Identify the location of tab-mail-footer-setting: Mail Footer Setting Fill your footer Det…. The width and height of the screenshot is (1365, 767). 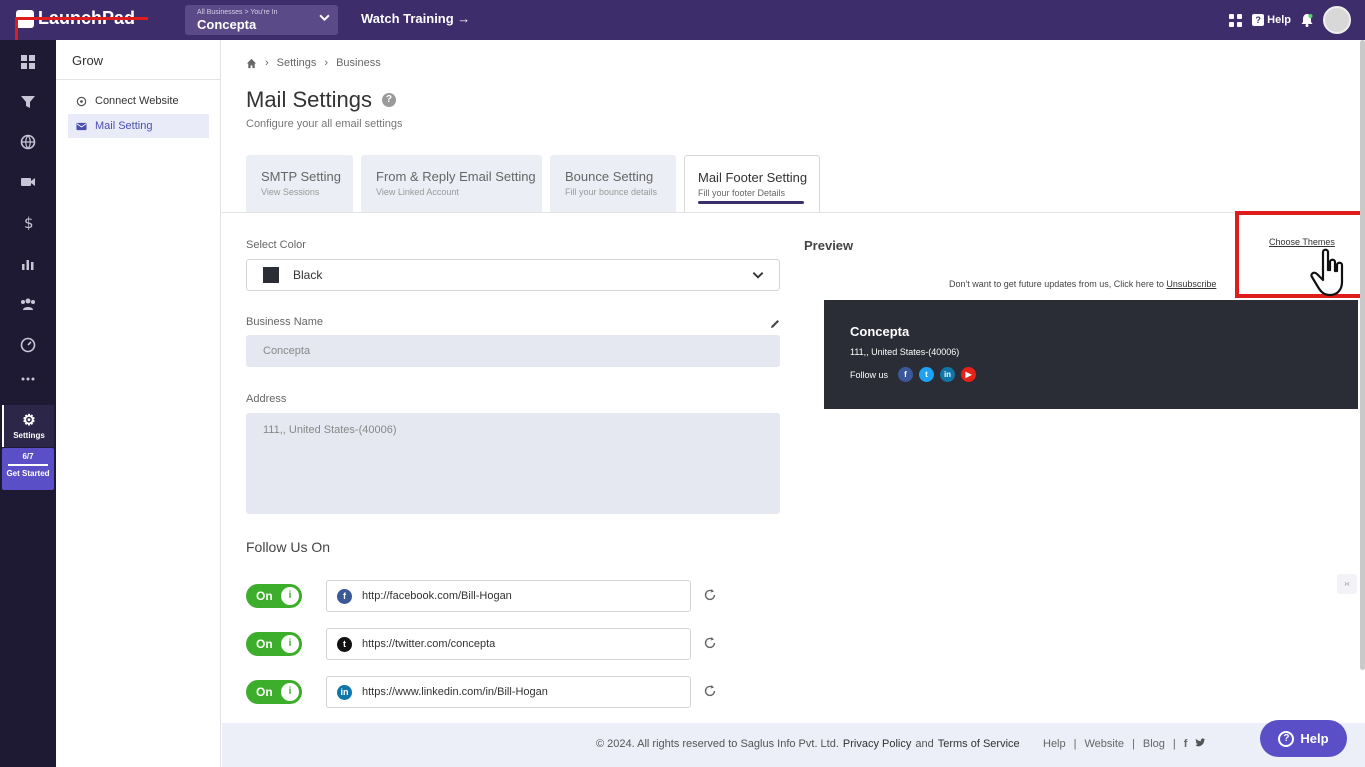
(752, 184).